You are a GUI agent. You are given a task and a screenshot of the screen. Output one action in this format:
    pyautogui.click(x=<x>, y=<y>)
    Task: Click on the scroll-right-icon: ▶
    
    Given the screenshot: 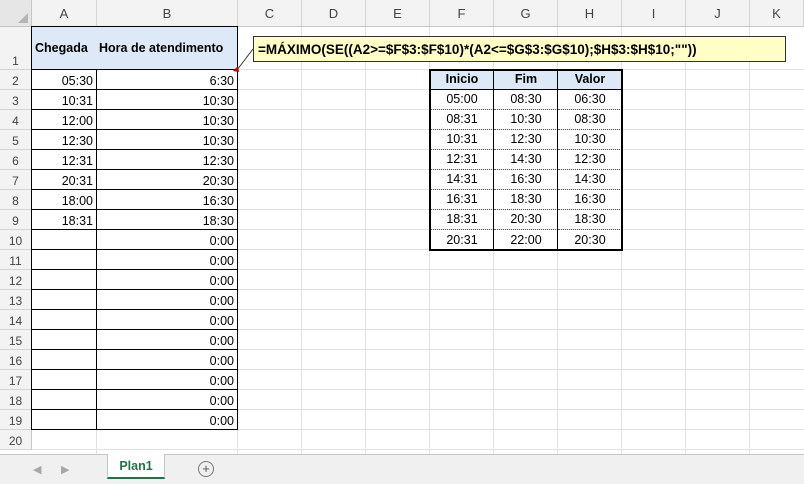 What is the action you would take?
    pyautogui.click(x=65, y=469)
    